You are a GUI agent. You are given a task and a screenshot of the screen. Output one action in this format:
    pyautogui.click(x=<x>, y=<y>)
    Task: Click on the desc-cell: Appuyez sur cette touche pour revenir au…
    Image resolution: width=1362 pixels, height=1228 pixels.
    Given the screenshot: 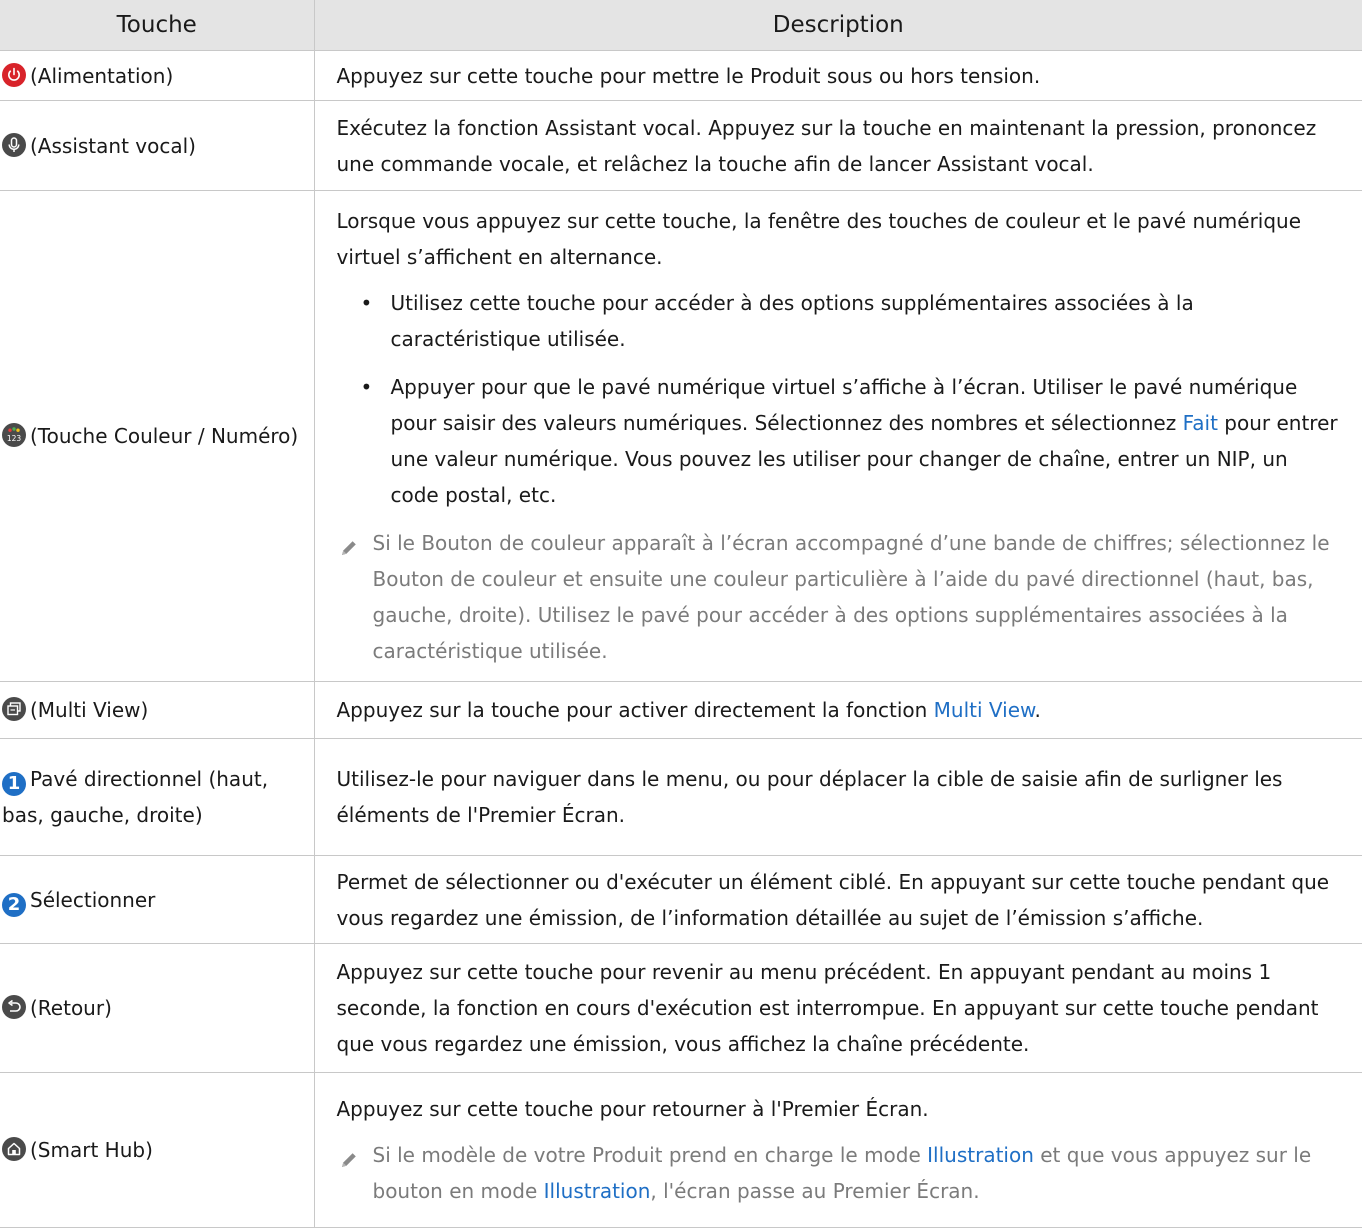 What is the action you would take?
    pyautogui.click(x=837, y=1008)
    